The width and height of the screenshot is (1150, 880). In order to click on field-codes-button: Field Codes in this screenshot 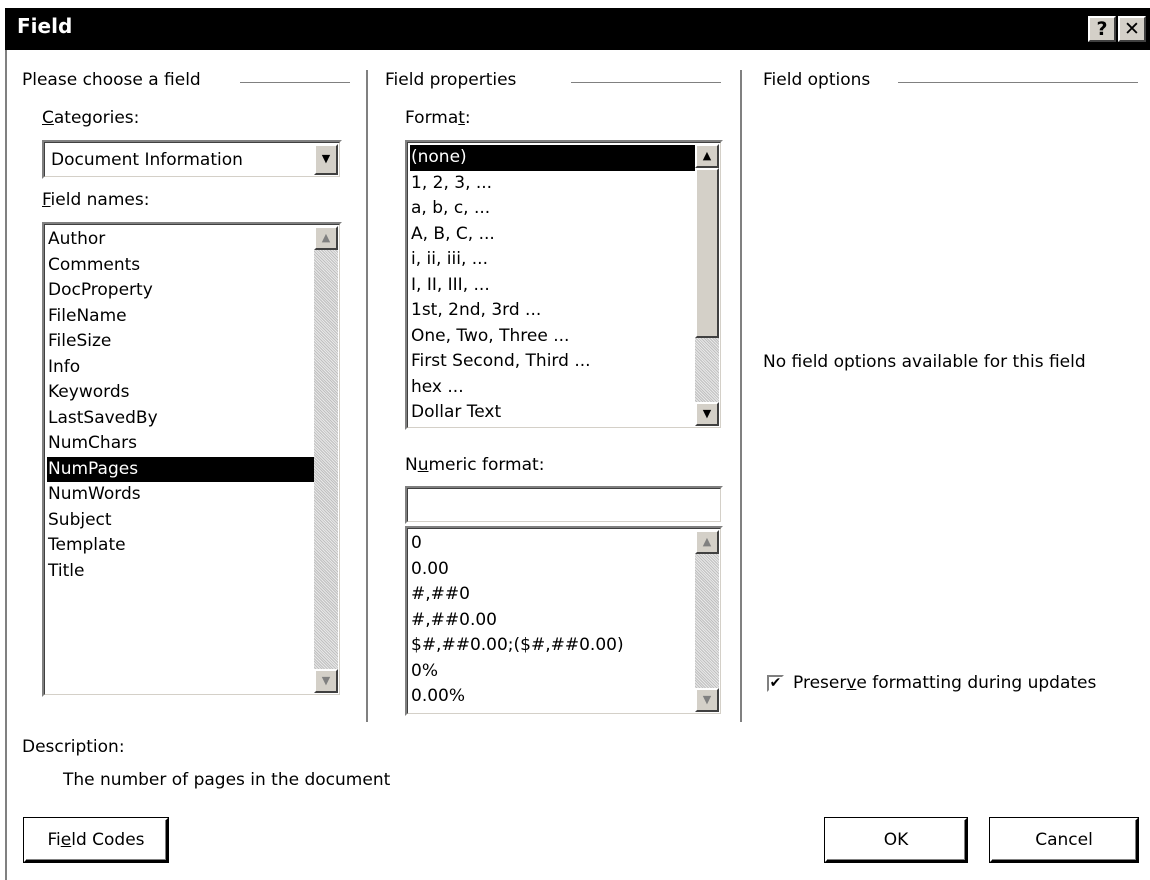, I will do `click(96, 840)`.